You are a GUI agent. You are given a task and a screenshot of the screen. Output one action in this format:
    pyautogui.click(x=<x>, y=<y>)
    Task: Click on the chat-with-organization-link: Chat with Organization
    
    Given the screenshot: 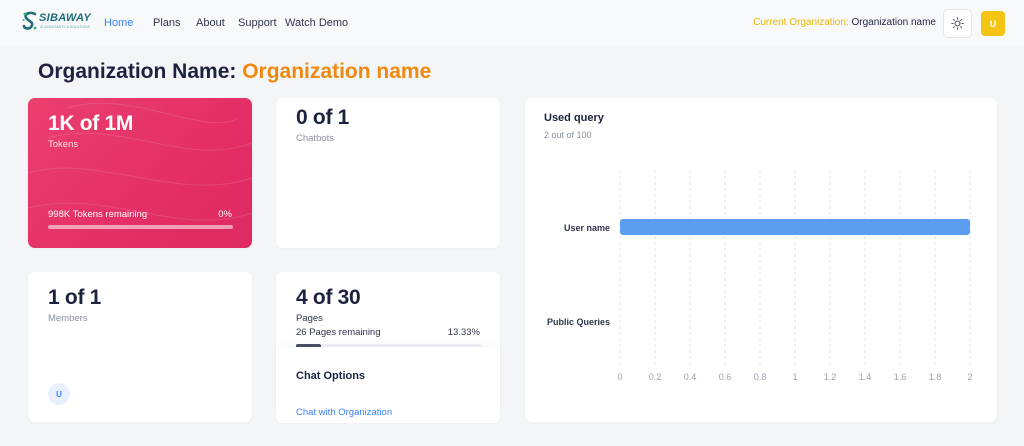 What is the action you would take?
    pyautogui.click(x=344, y=412)
    